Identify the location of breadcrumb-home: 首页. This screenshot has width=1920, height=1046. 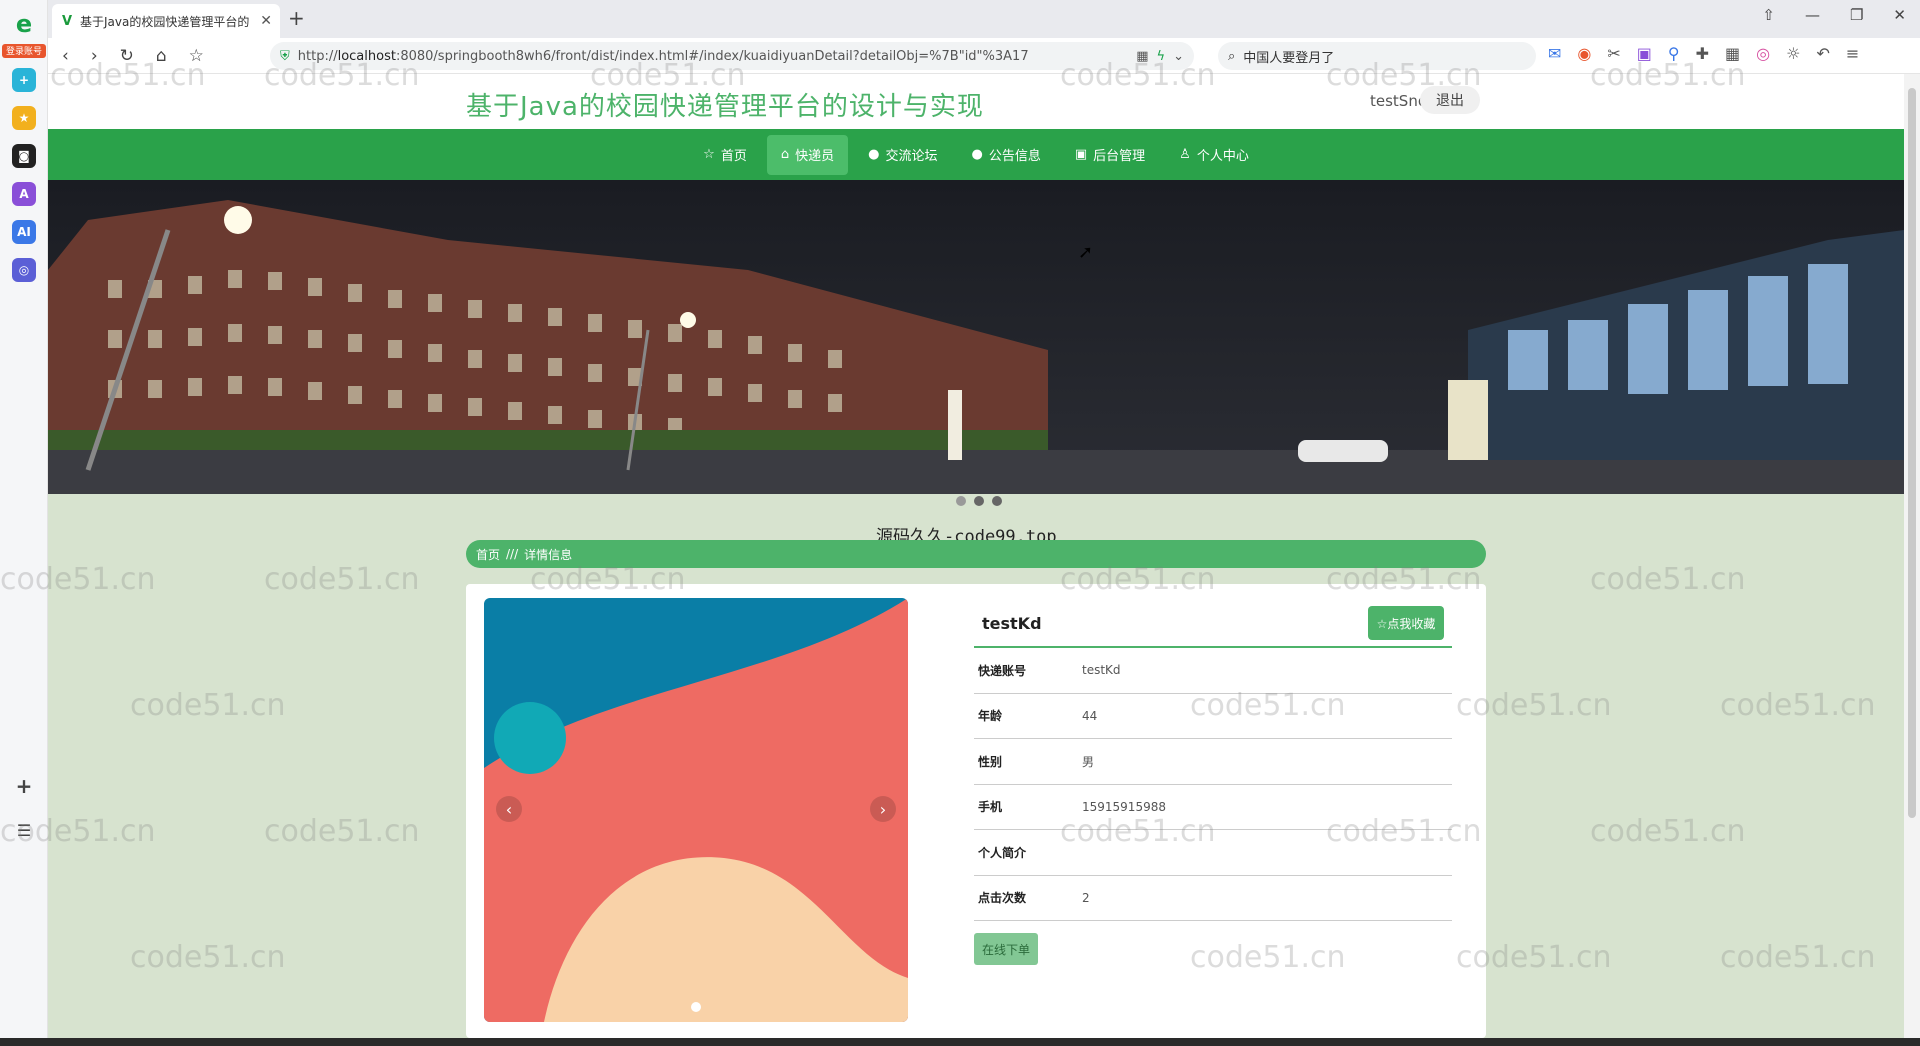
(488, 554).